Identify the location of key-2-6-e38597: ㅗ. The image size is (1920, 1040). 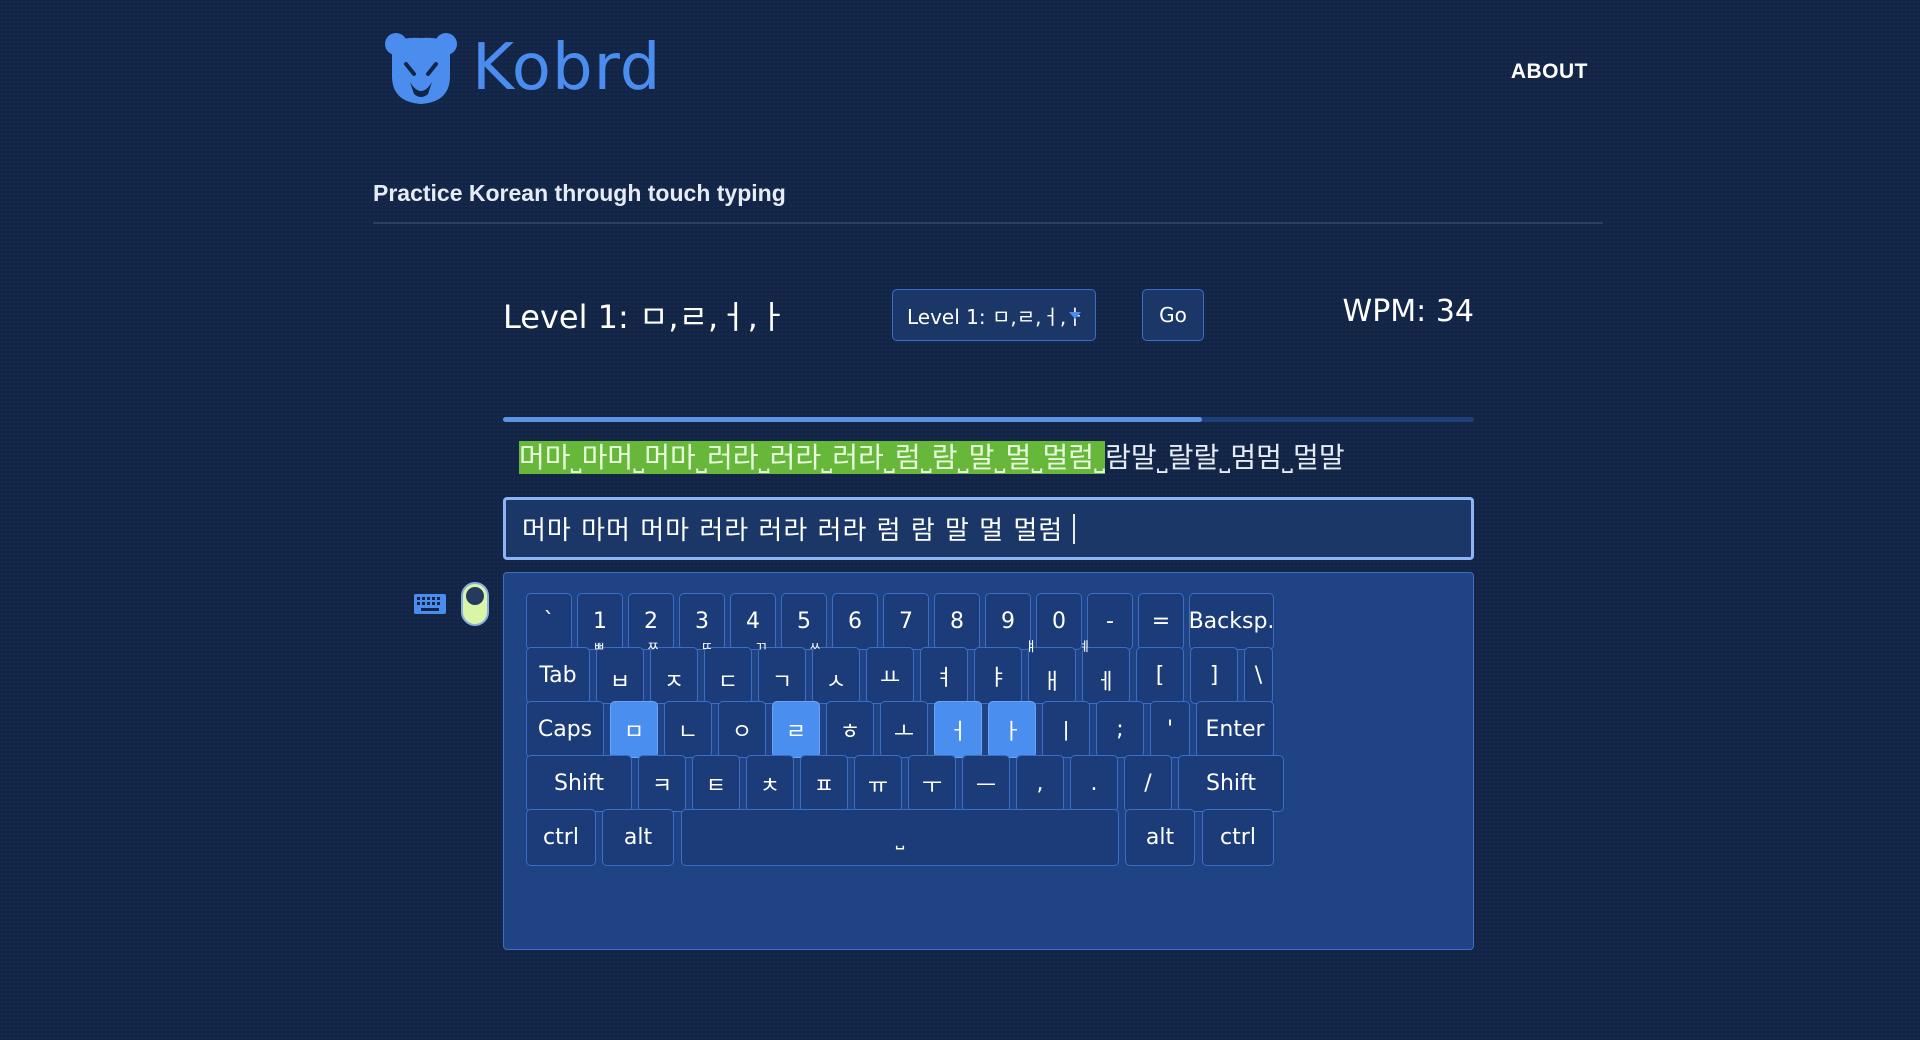
(904, 729).